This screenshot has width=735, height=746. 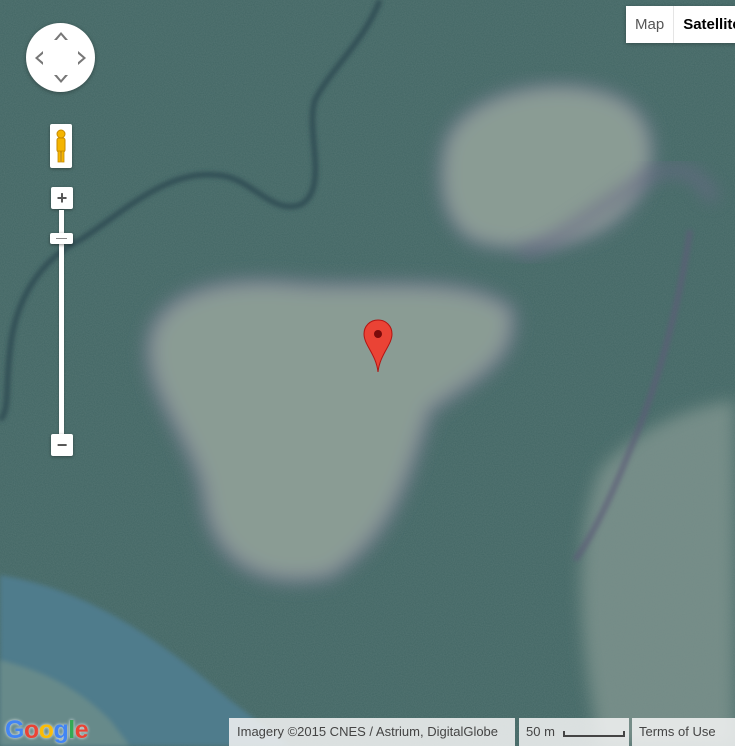 I want to click on map-type-control: Map Satellite, so click(x=680, y=24).